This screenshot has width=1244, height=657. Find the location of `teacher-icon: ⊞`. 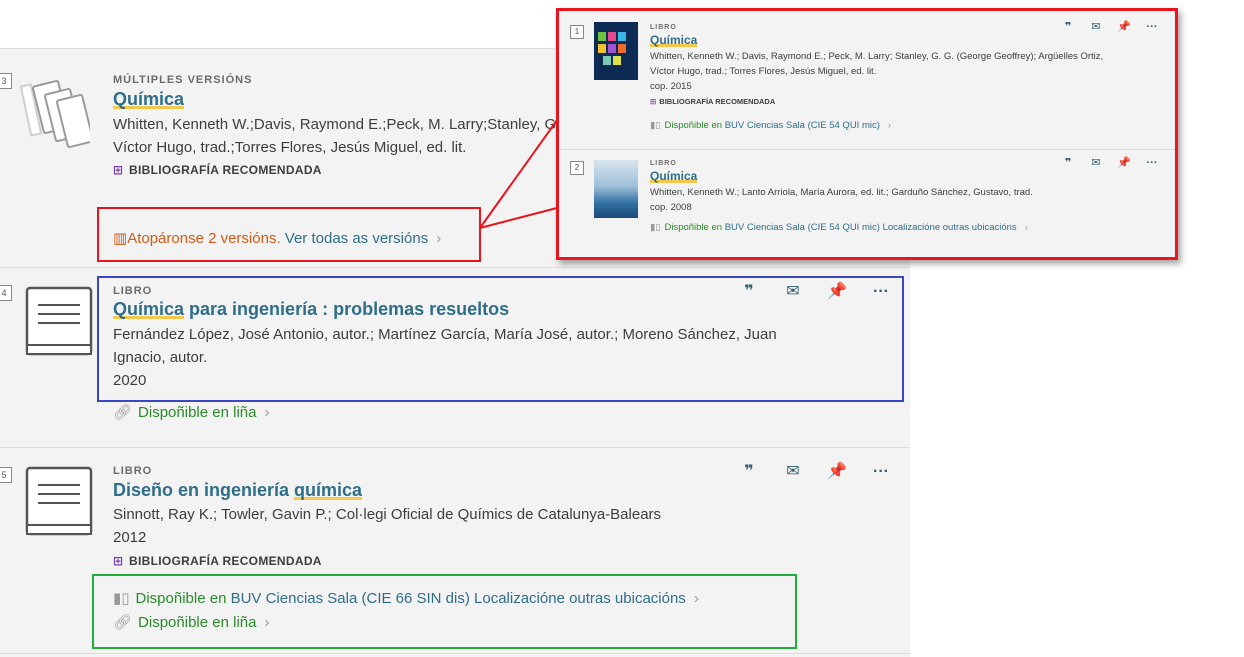

teacher-icon: ⊞ is located at coordinates (653, 101).